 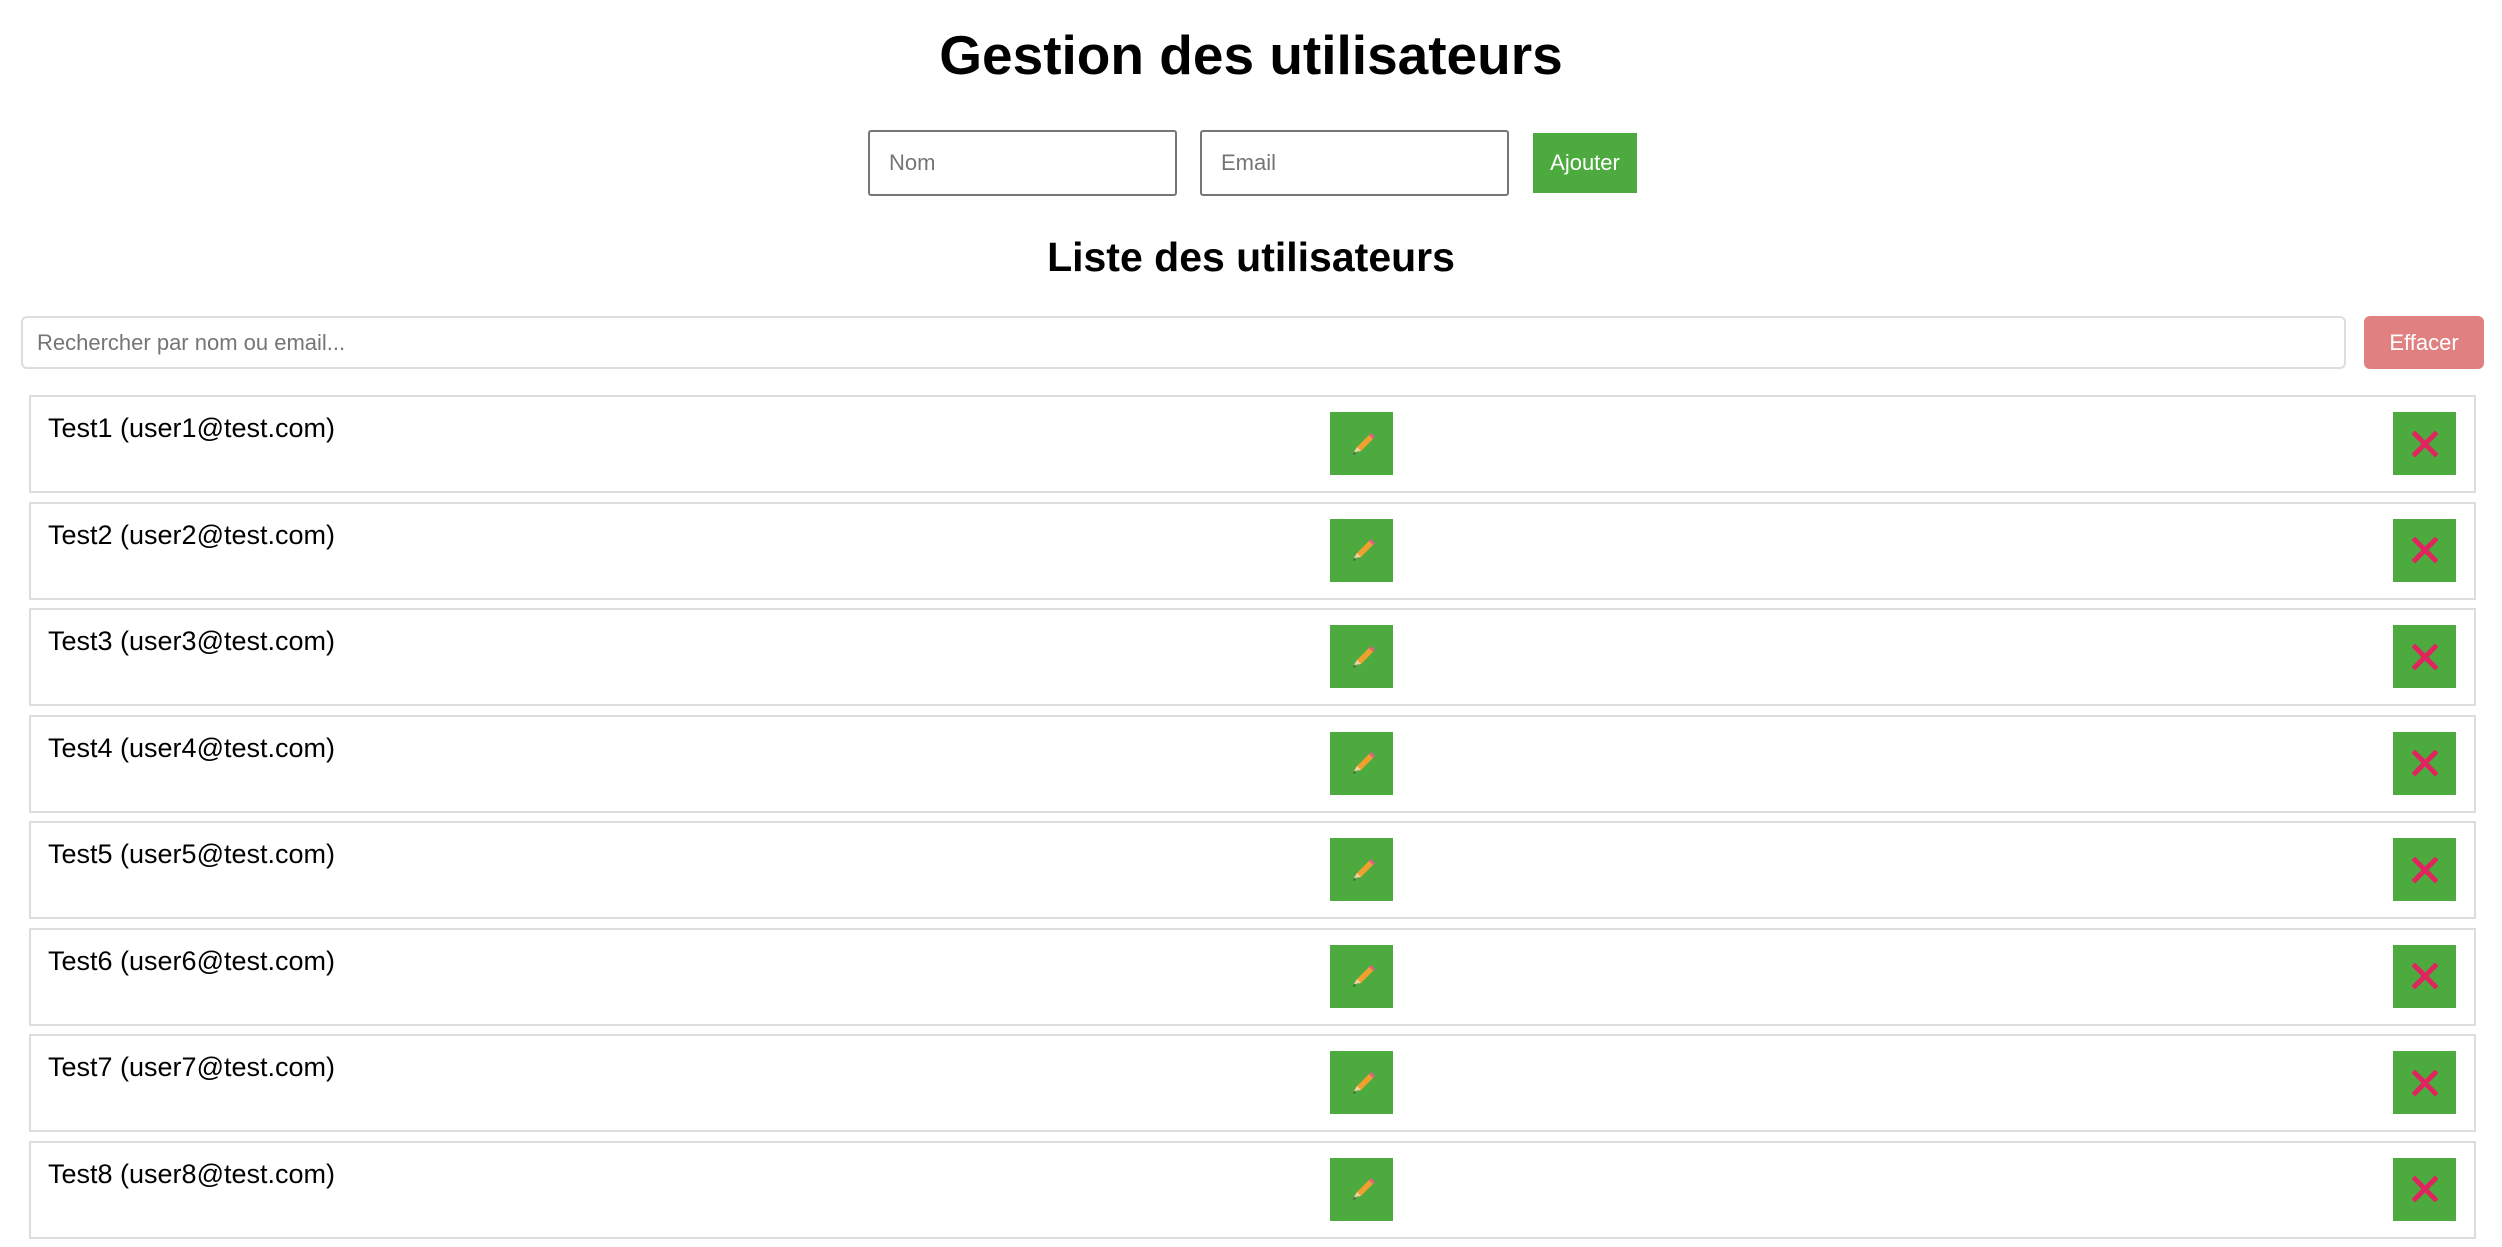 I want to click on user-label: Test8 (user8@test.com), so click(x=191, y=1173).